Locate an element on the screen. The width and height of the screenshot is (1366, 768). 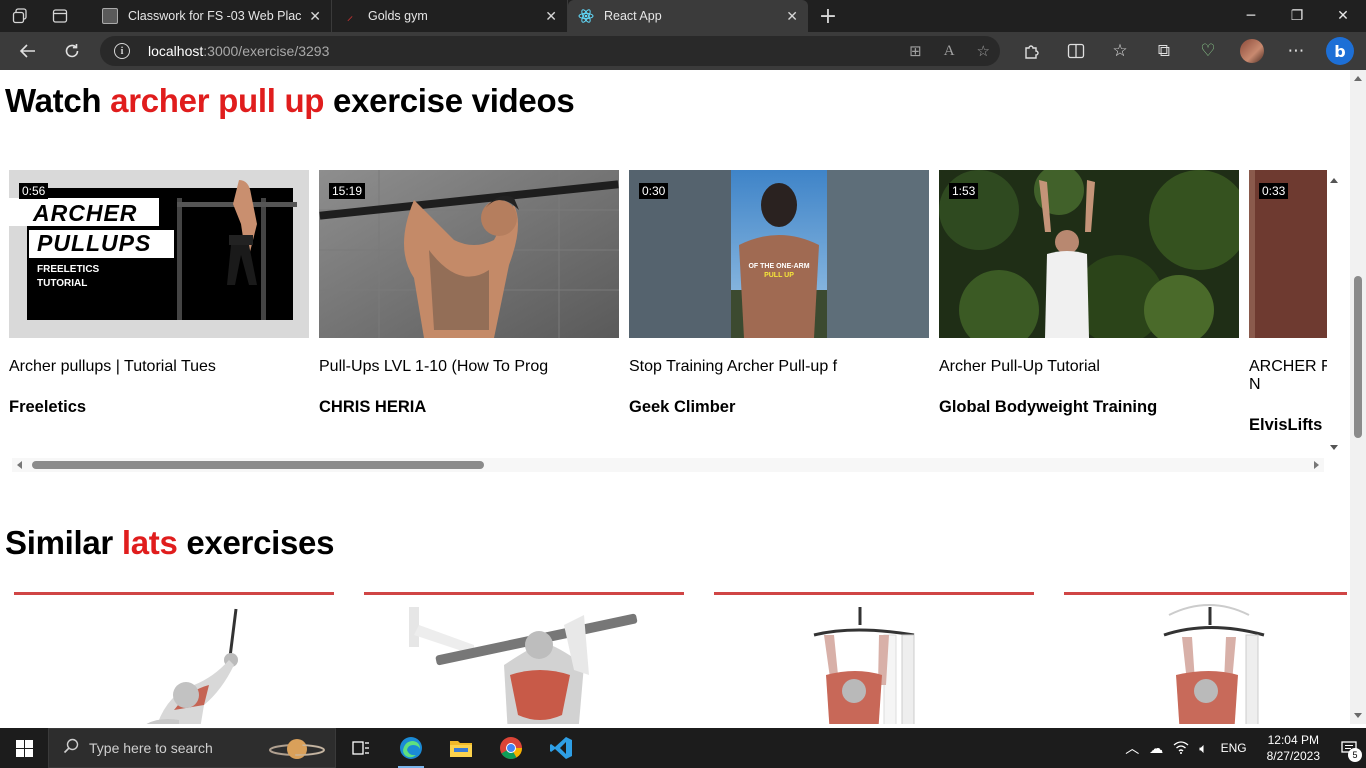
address-url: localhost:3000/exercise/3293 is located at coordinates (238, 51).